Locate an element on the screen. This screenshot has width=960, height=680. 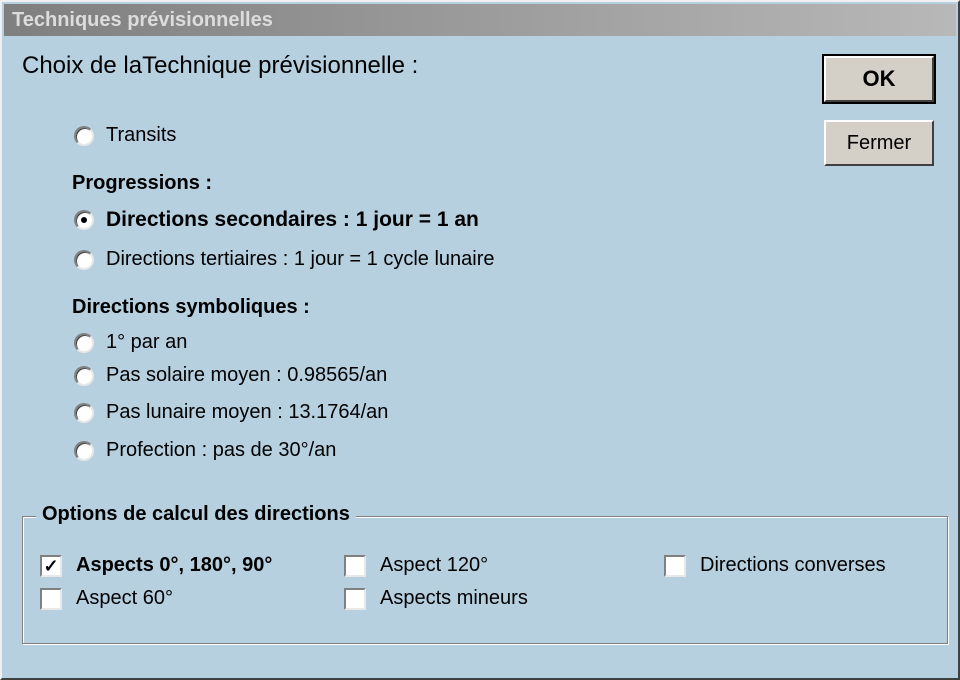
checkbox-checked-icon: ✓ is located at coordinates (51, 565).